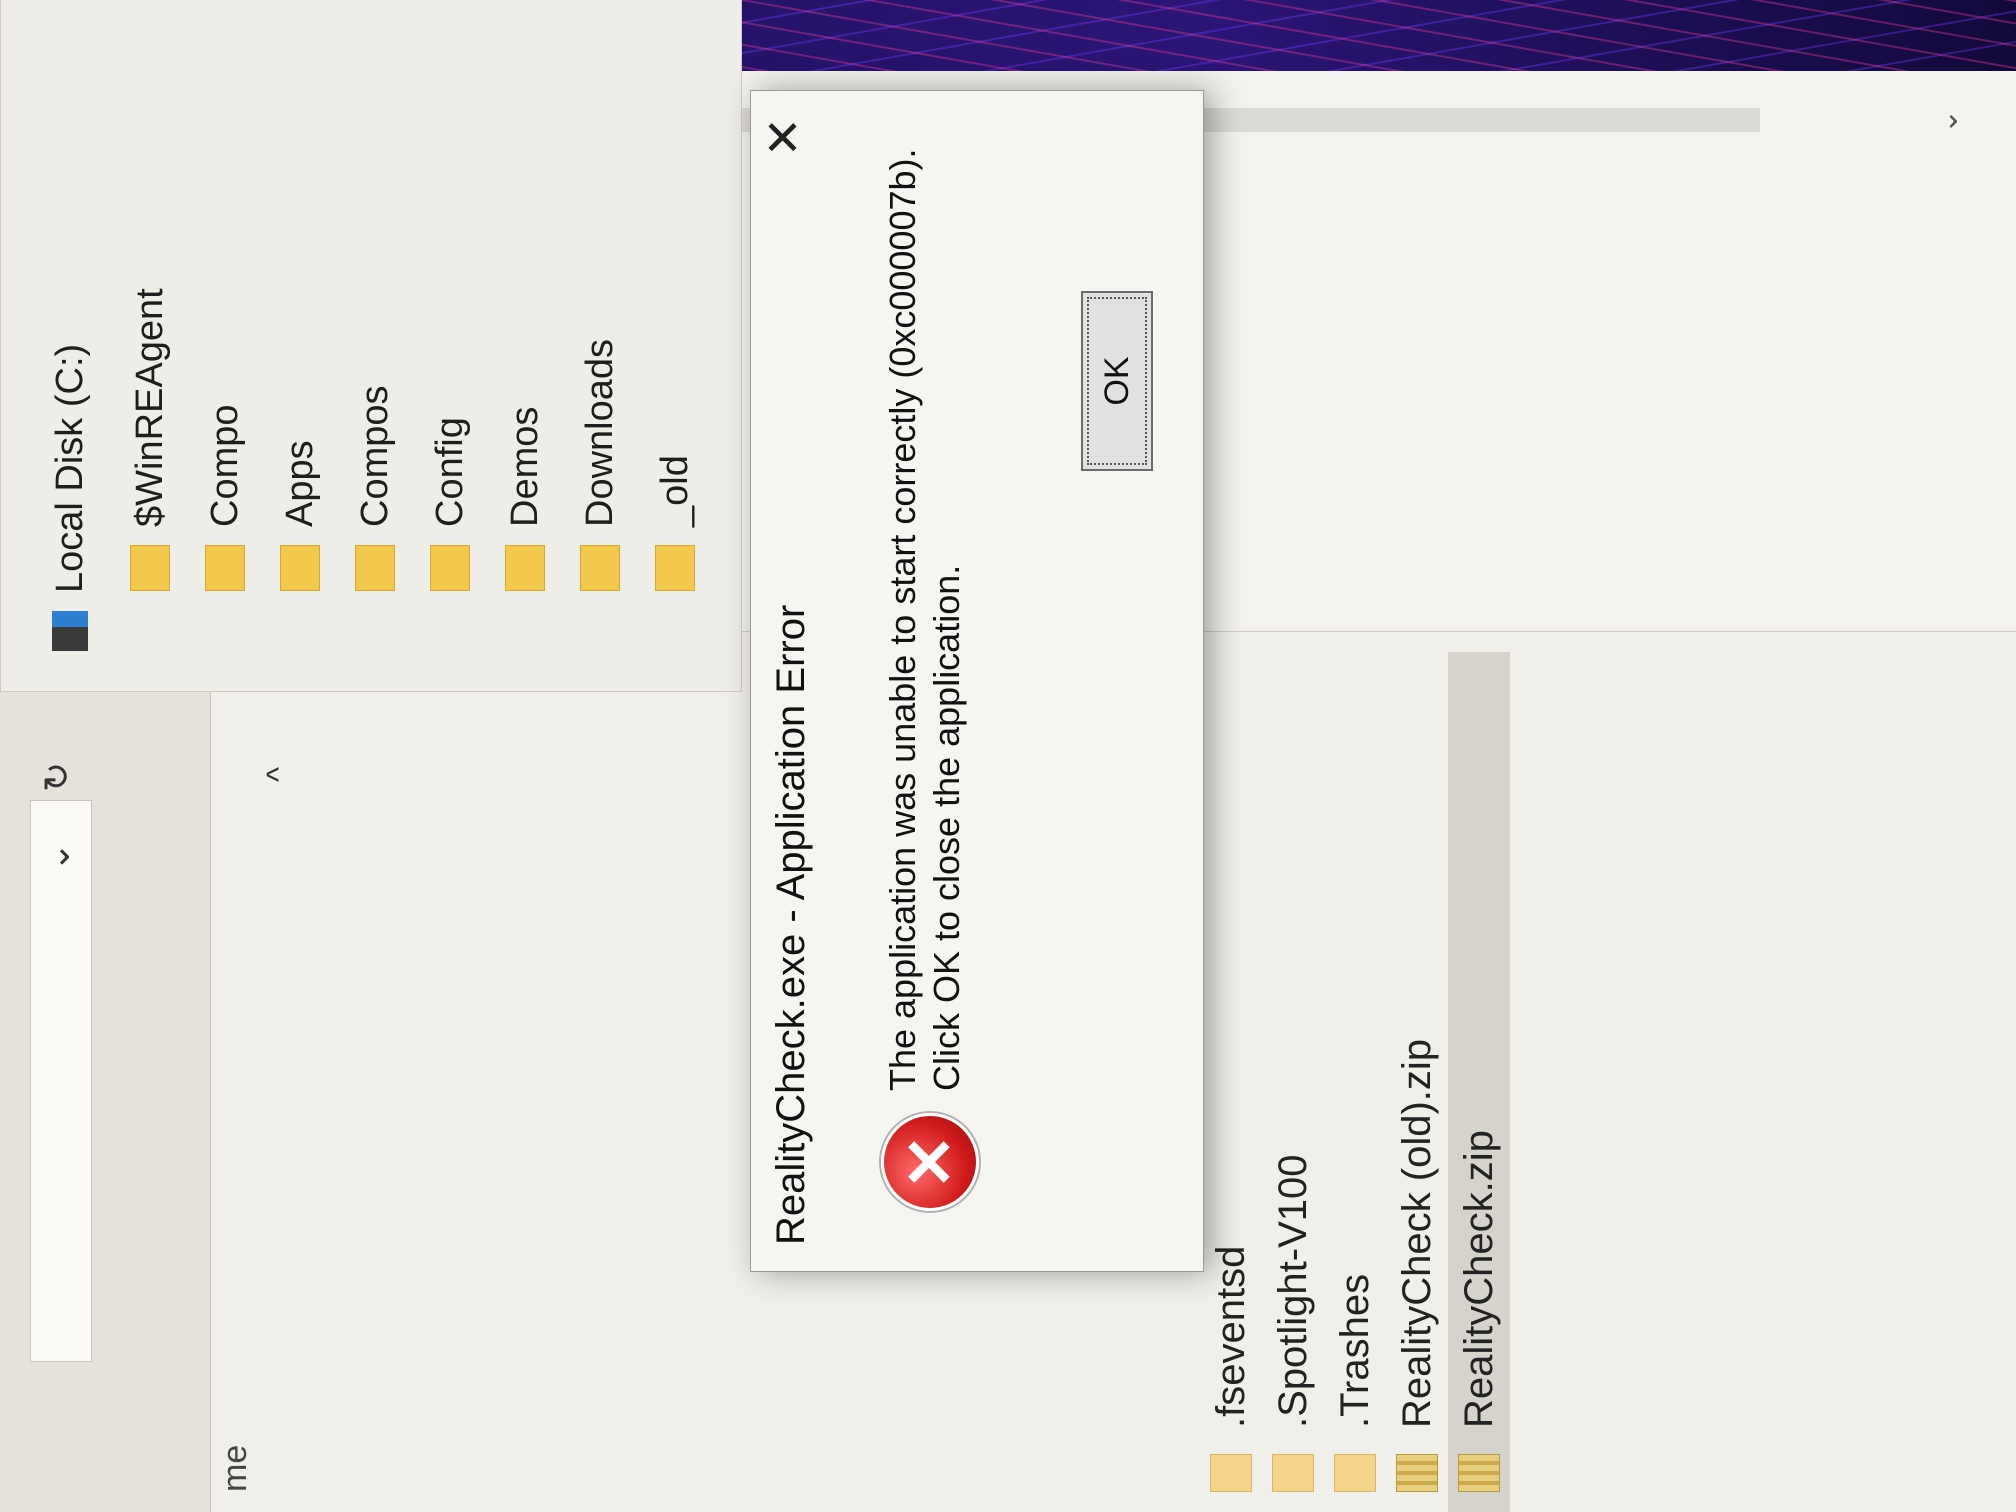 This screenshot has width=2016, height=1512. What do you see at coordinates (1355, 1082) in the screenshot?
I see `file-row: .Trashes` at bounding box center [1355, 1082].